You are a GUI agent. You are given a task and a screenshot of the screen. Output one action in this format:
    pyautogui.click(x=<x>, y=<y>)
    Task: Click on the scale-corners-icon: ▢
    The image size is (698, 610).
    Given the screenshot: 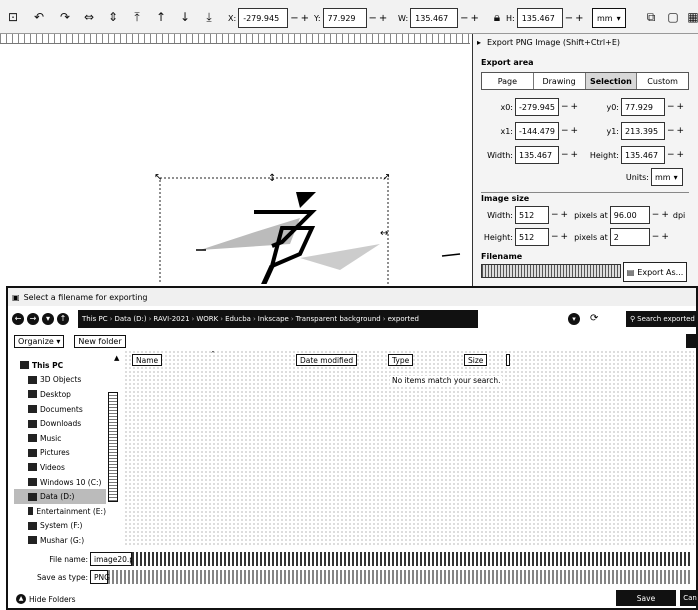 What is the action you would take?
    pyautogui.click(x=673, y=17)
    